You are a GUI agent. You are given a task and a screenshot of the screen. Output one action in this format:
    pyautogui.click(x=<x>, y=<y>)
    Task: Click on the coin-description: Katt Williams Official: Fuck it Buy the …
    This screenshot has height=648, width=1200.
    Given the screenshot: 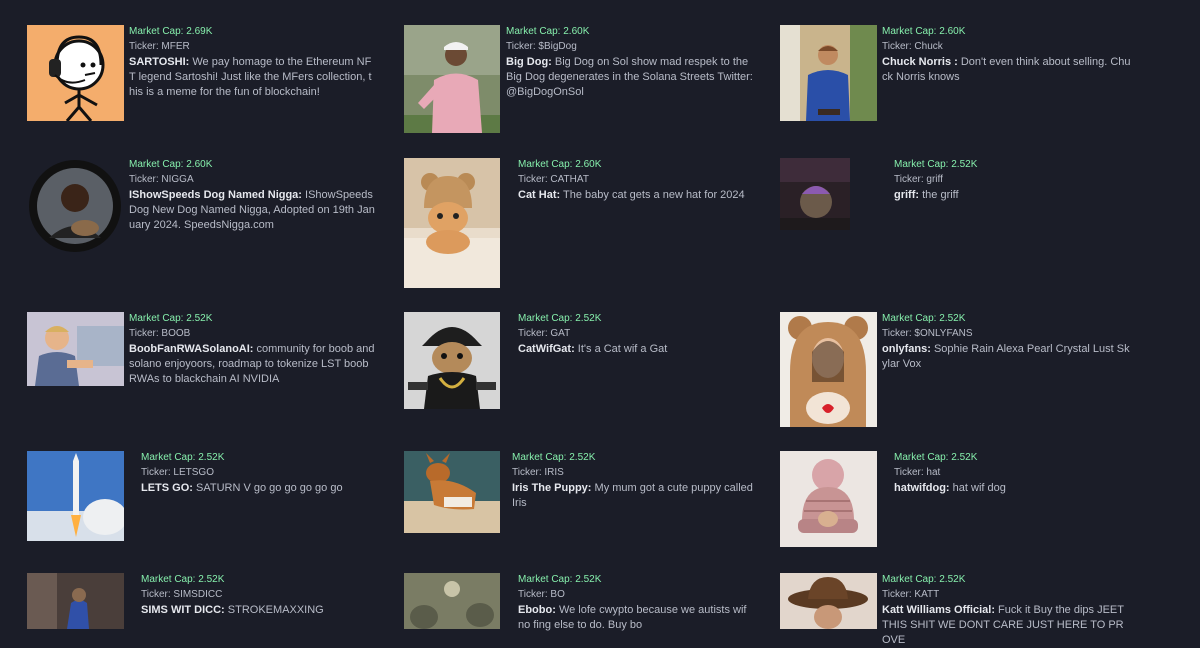 What is the action you would take?
    pyautogui.click(x=1007, y=625)
    